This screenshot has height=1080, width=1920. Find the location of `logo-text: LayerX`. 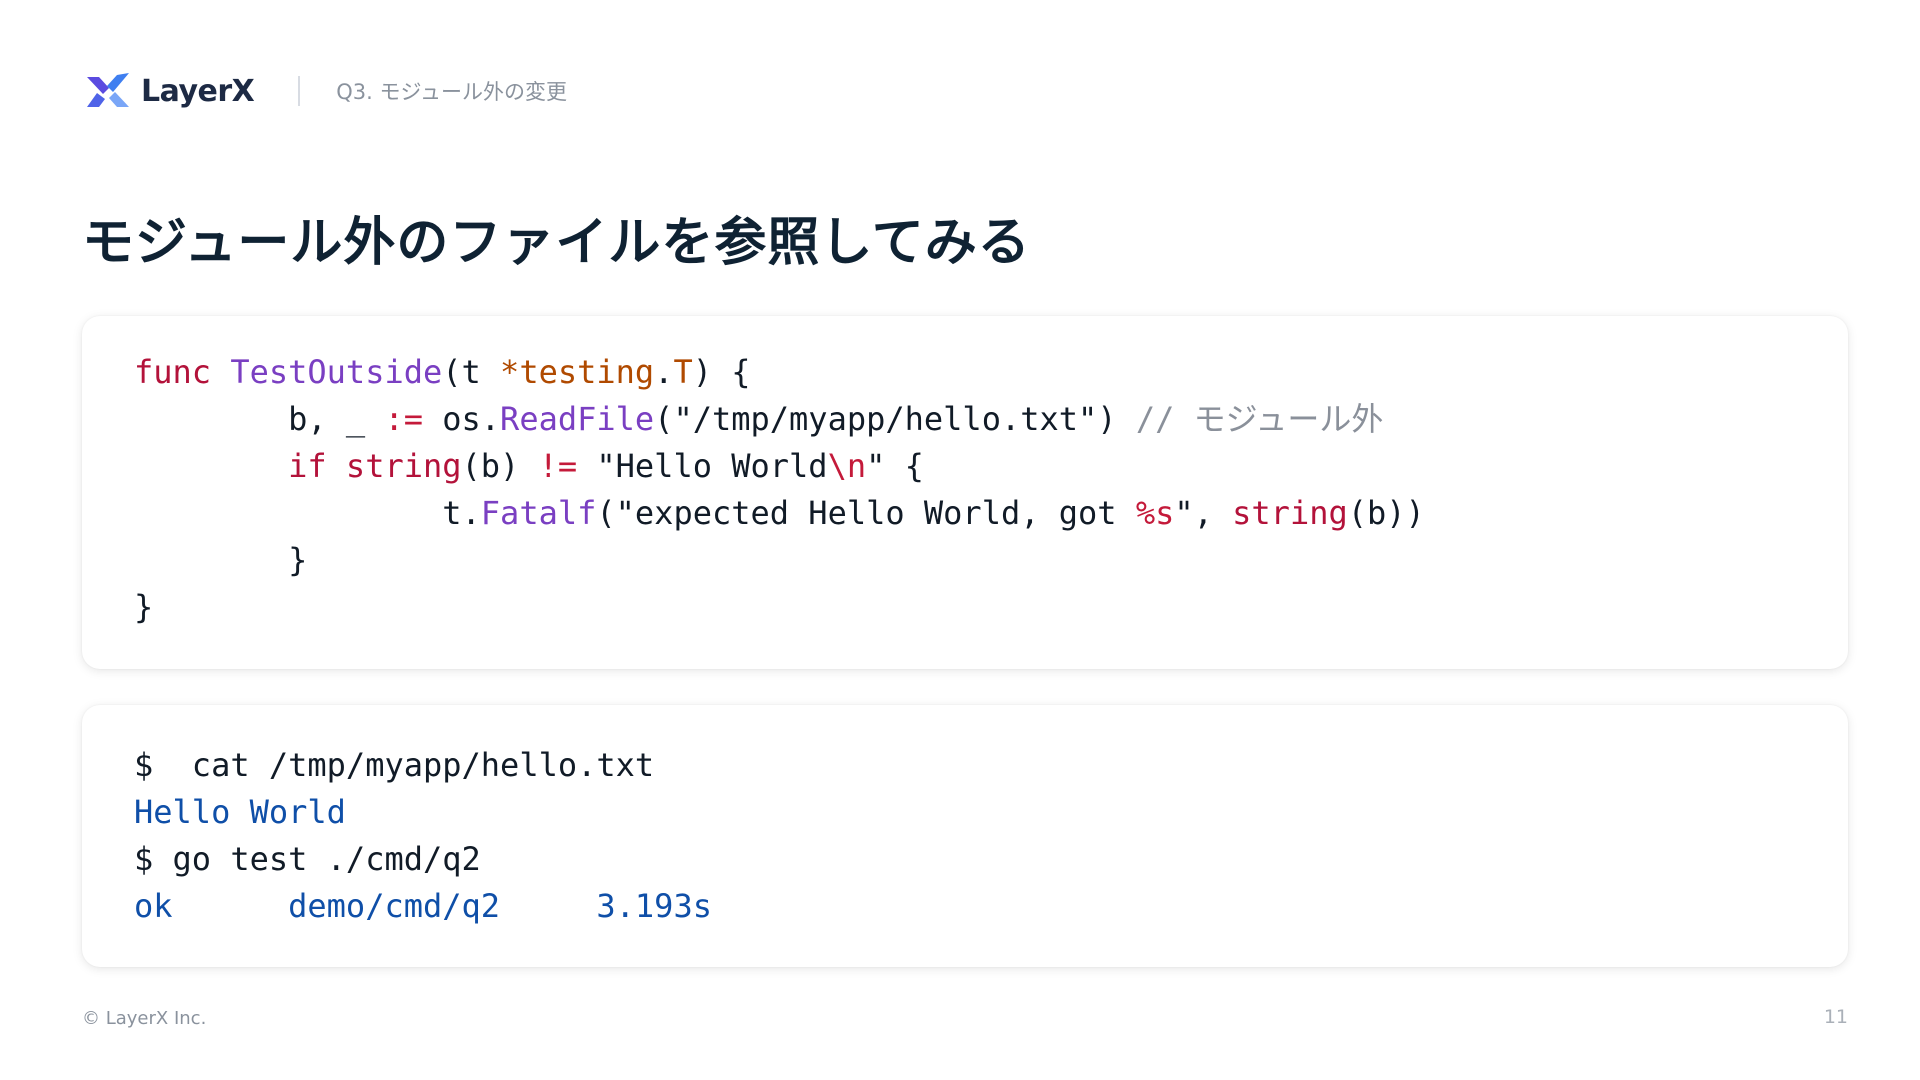

logo-text: LayerX is located at coordinates (198, 91).